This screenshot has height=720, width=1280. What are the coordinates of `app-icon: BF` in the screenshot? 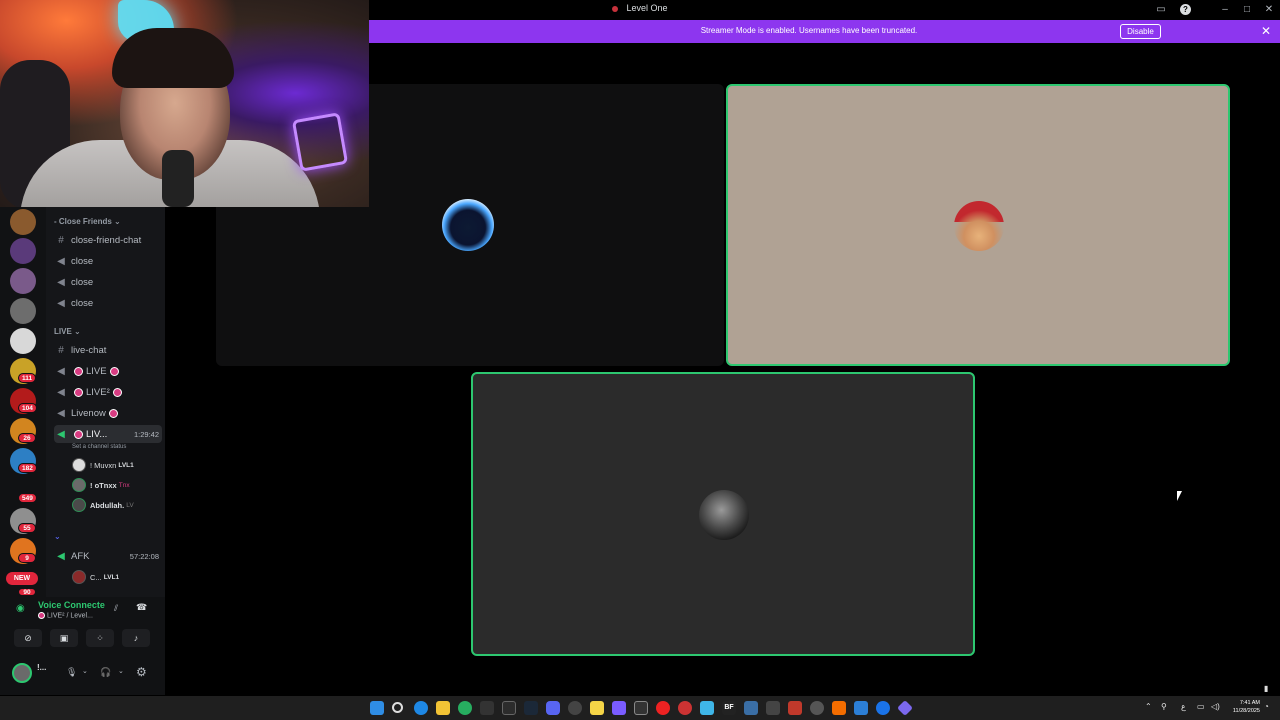 It's located at (729, 708).